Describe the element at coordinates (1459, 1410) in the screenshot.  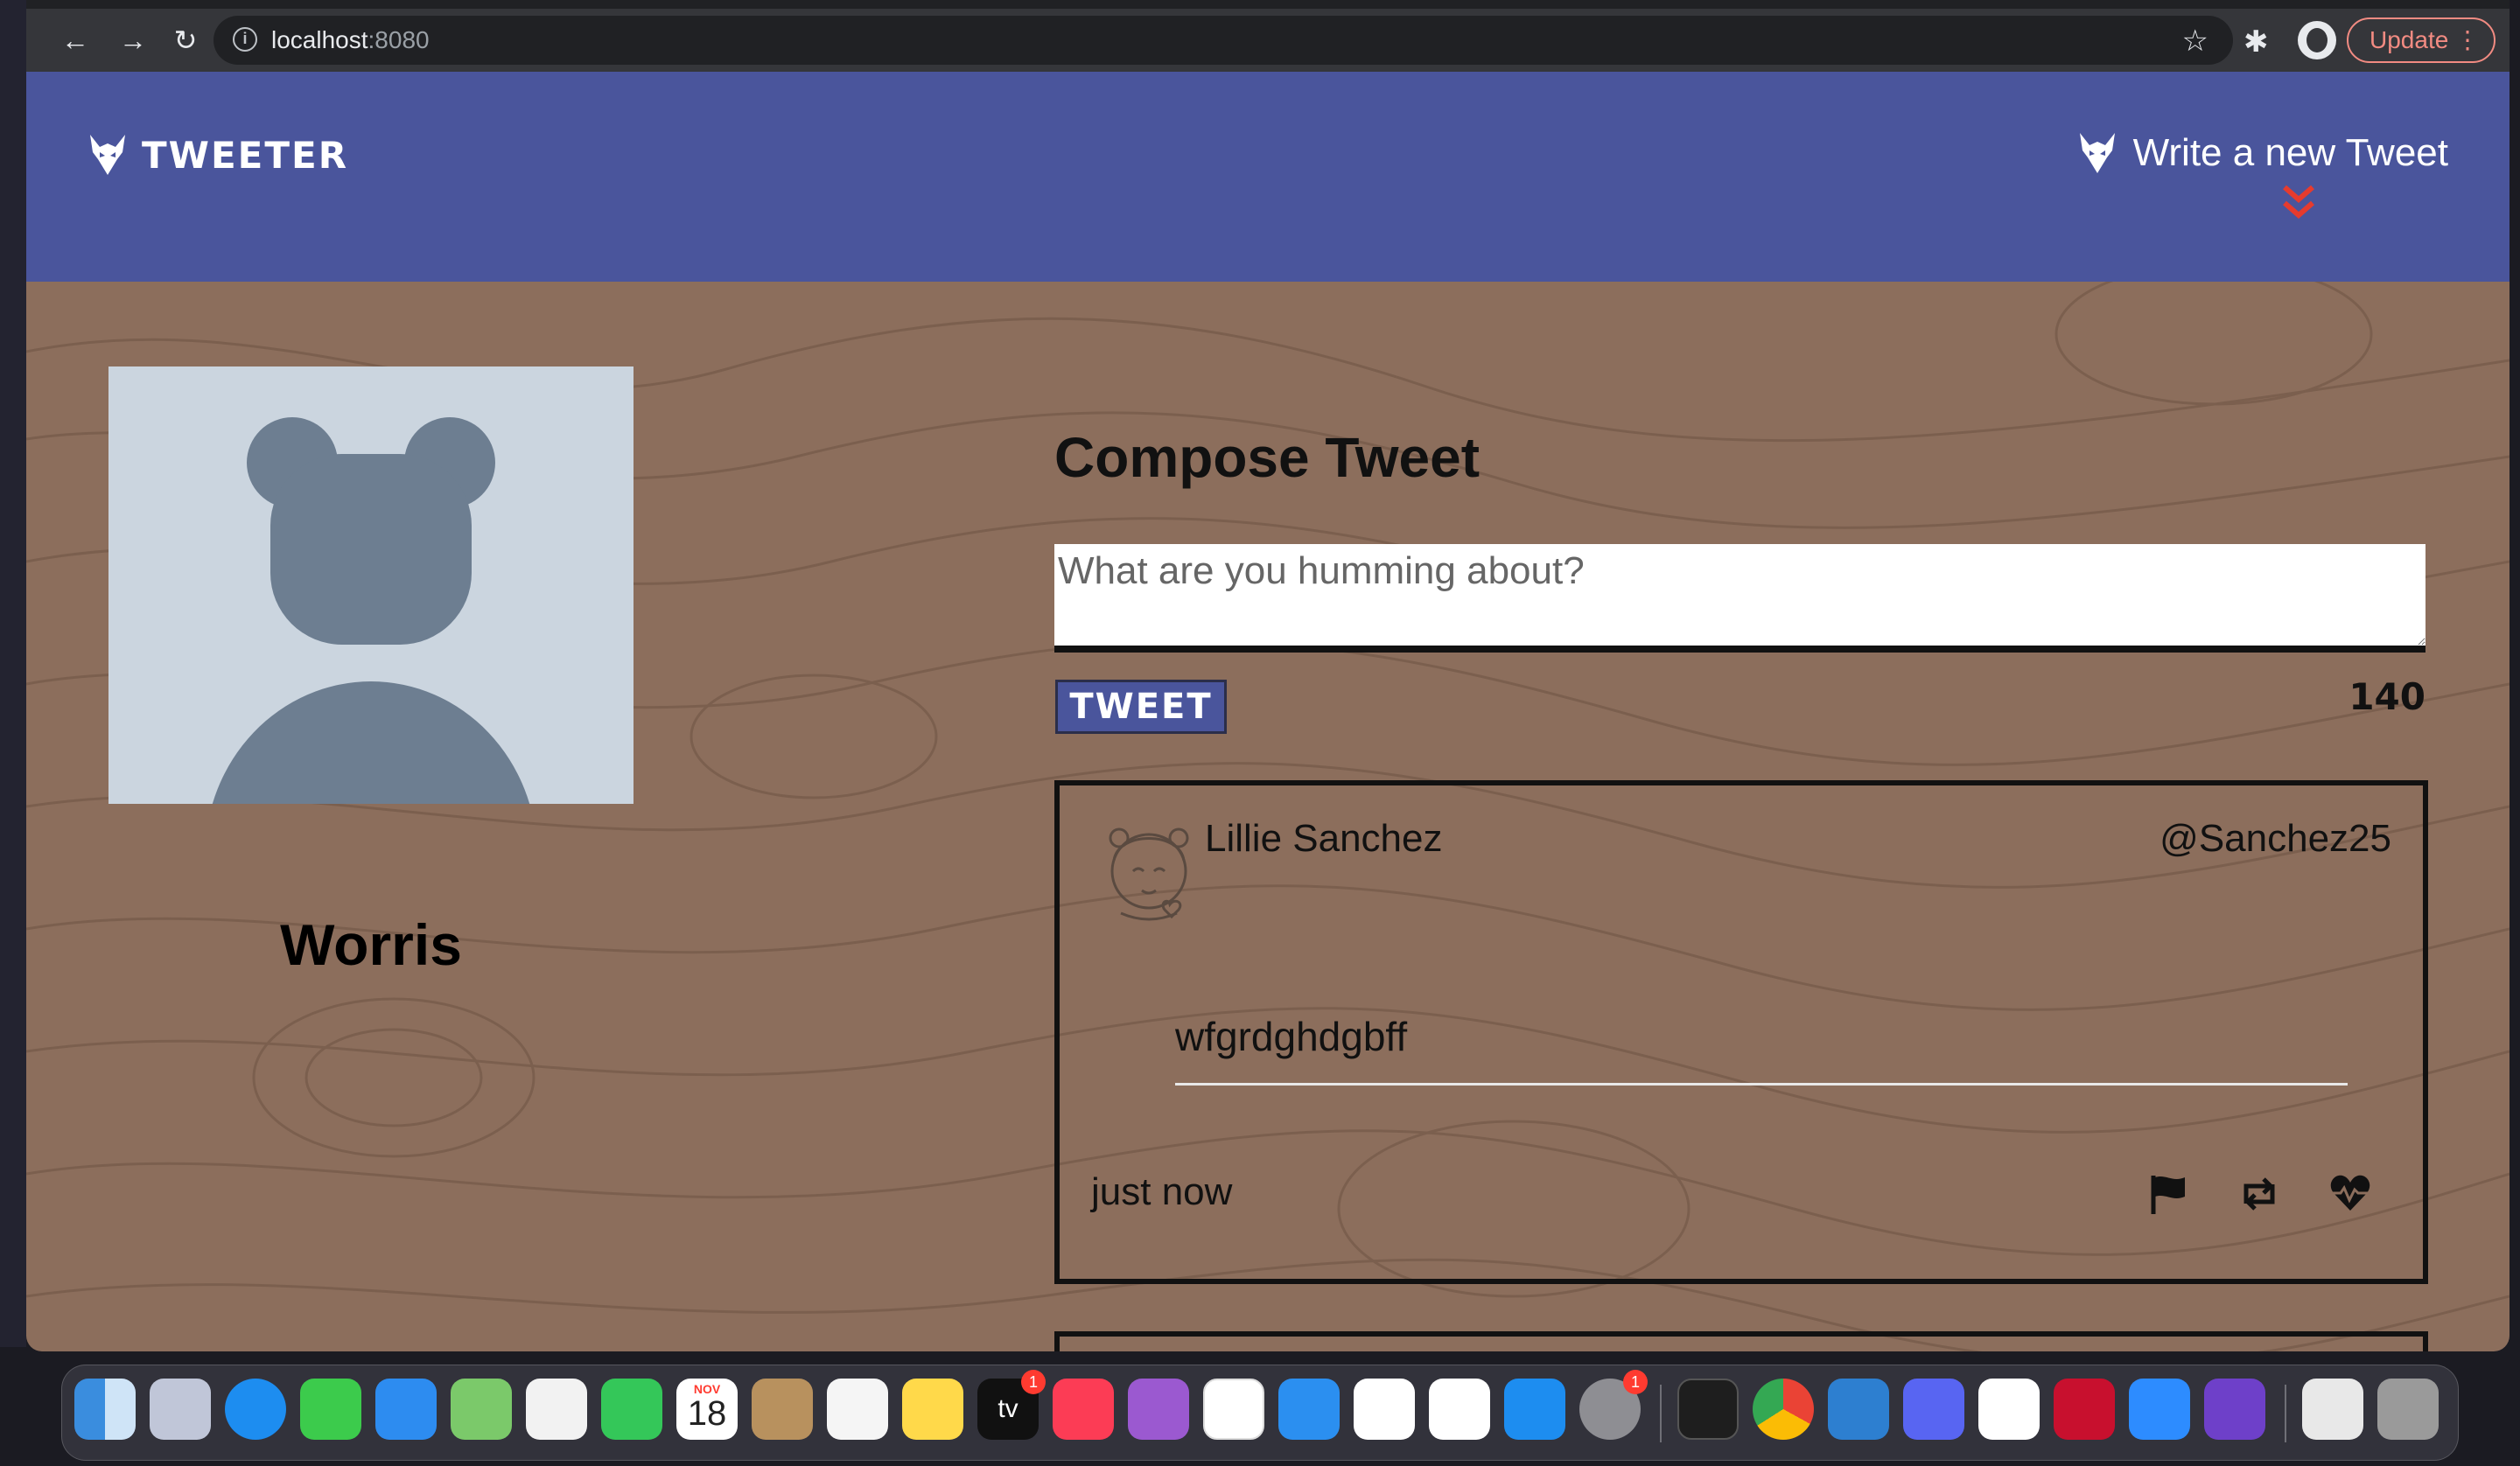
I see `pages-icon` at that location.